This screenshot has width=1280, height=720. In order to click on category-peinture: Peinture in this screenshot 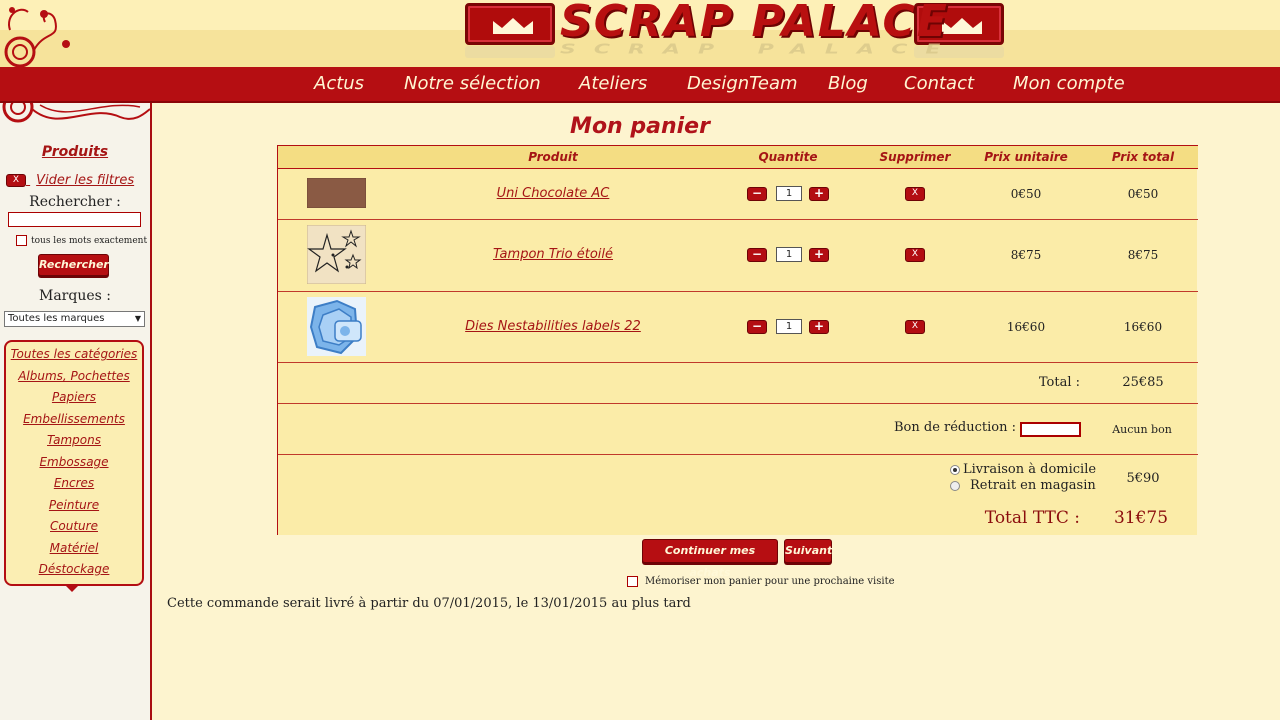, I will do `click(74, 505)`.